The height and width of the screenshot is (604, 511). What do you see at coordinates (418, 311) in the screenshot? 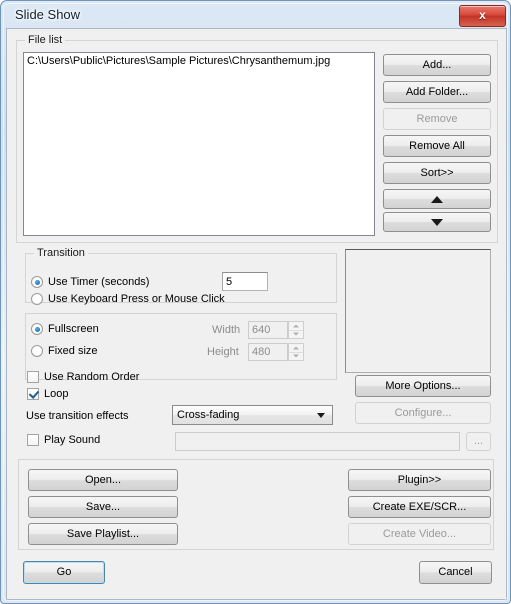
I see `preview-pane` at bounding box center [418, 311].